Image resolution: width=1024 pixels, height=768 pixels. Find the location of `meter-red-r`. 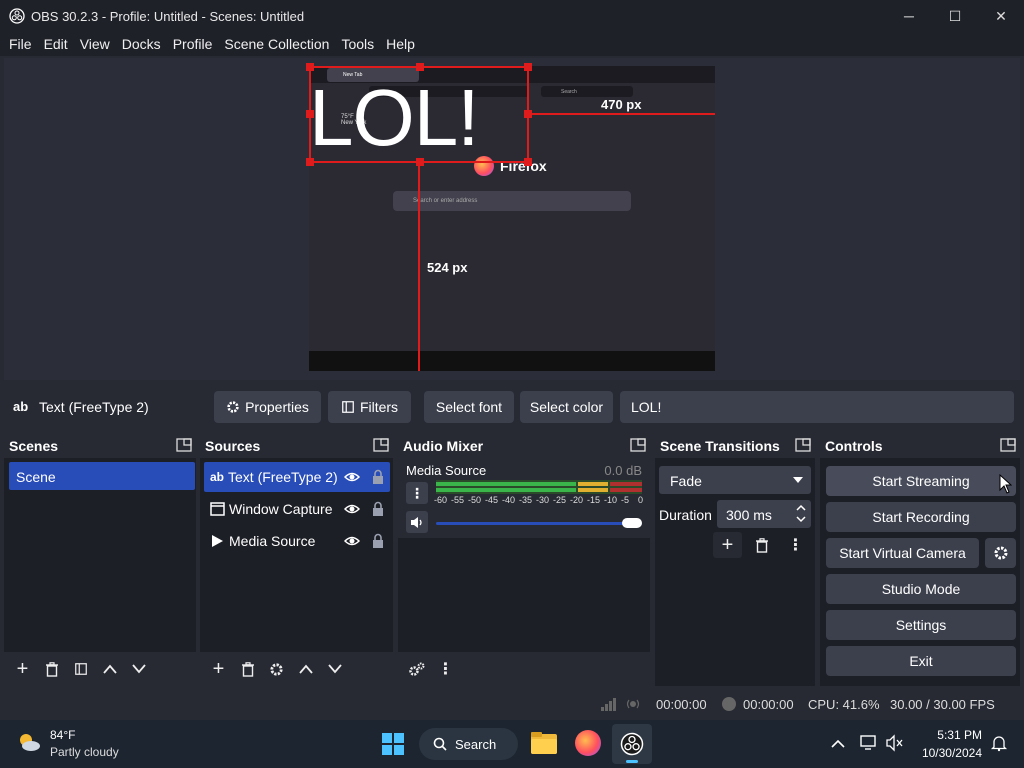

meter-red-r is located at coordinates (626, 490).